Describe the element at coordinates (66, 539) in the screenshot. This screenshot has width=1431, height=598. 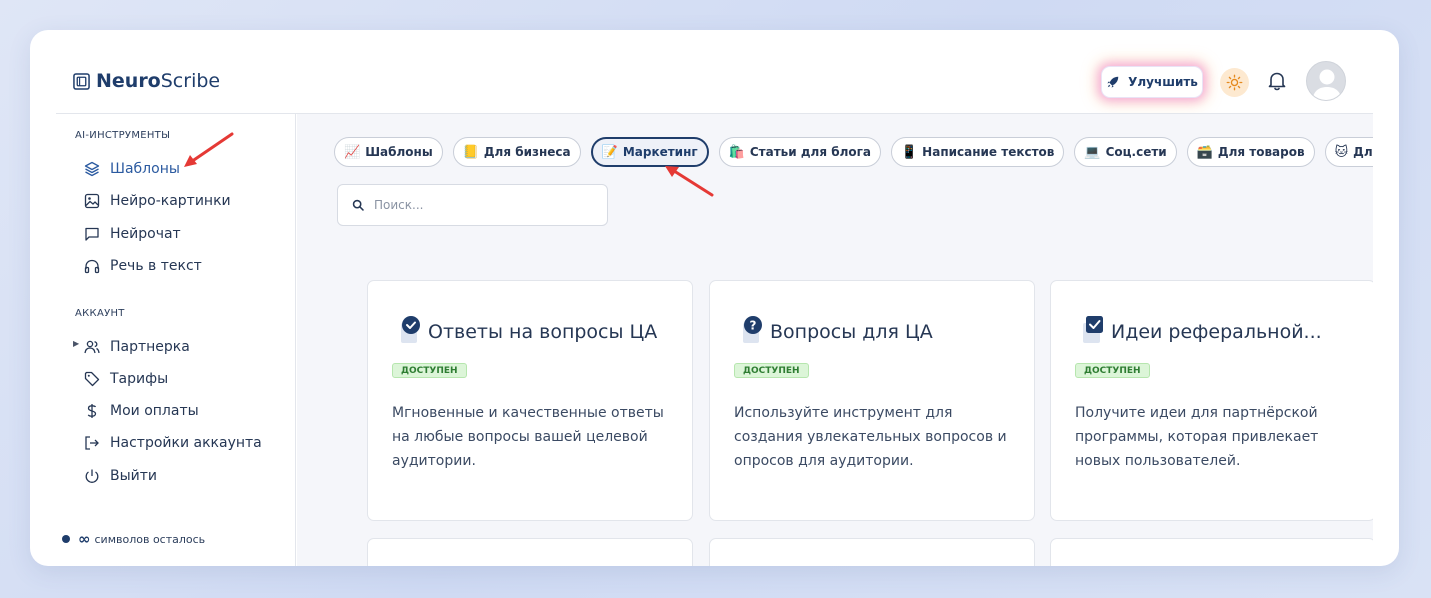
I see `status-dot` at that location.